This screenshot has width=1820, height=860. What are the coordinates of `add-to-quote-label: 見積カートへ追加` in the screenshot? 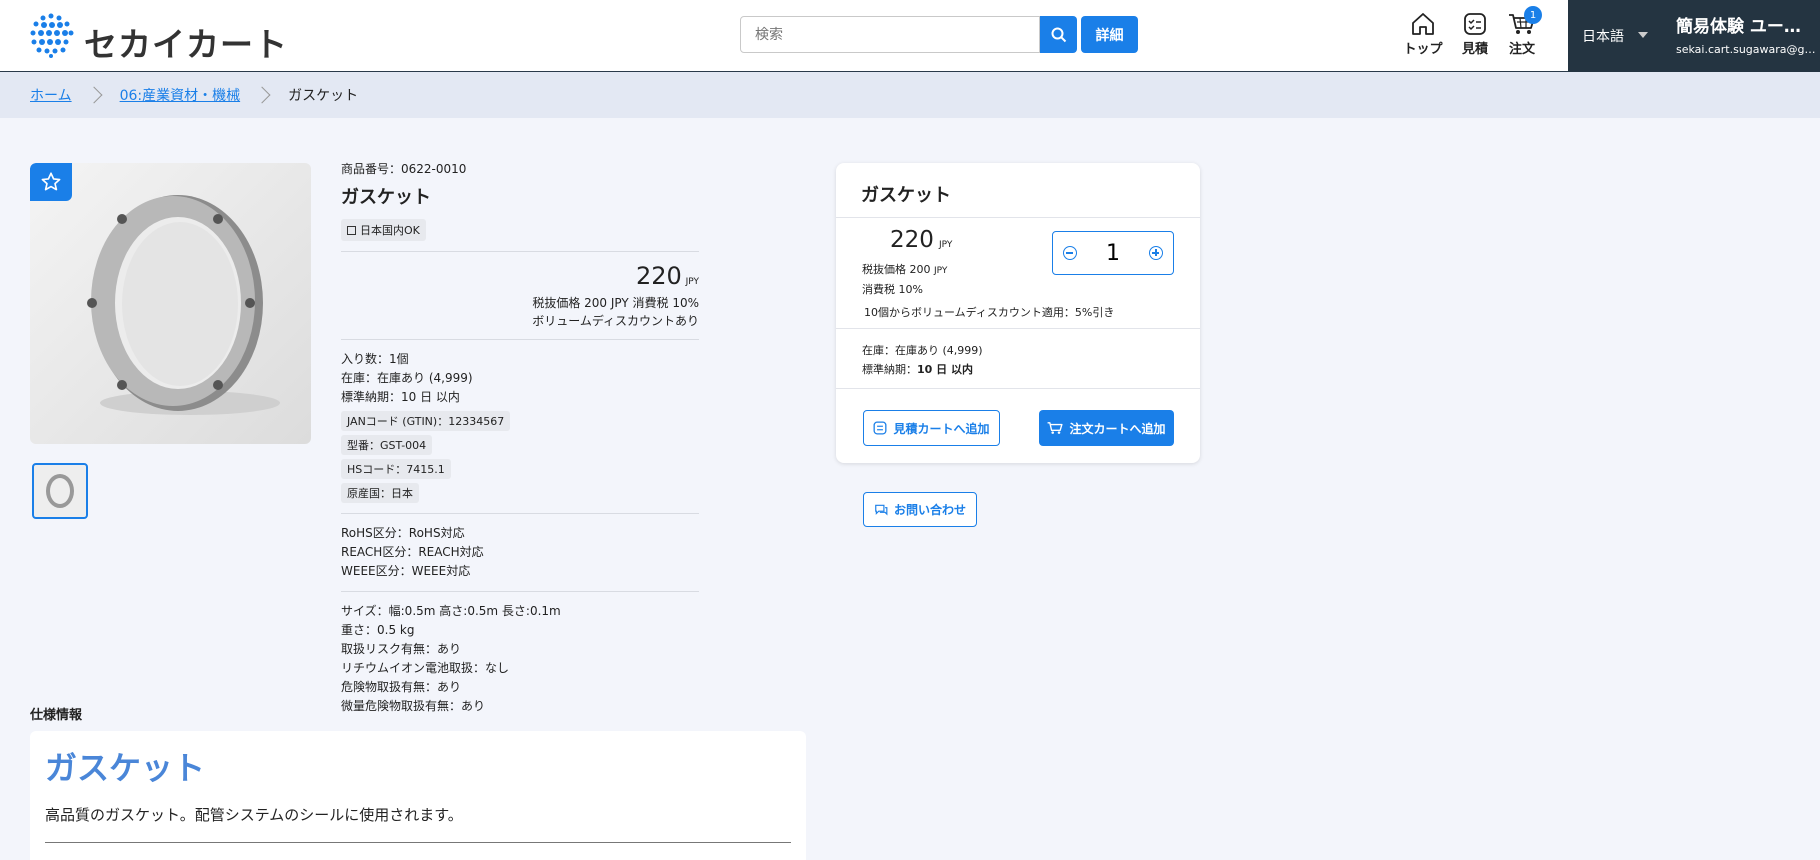 It's located at (941, 428).